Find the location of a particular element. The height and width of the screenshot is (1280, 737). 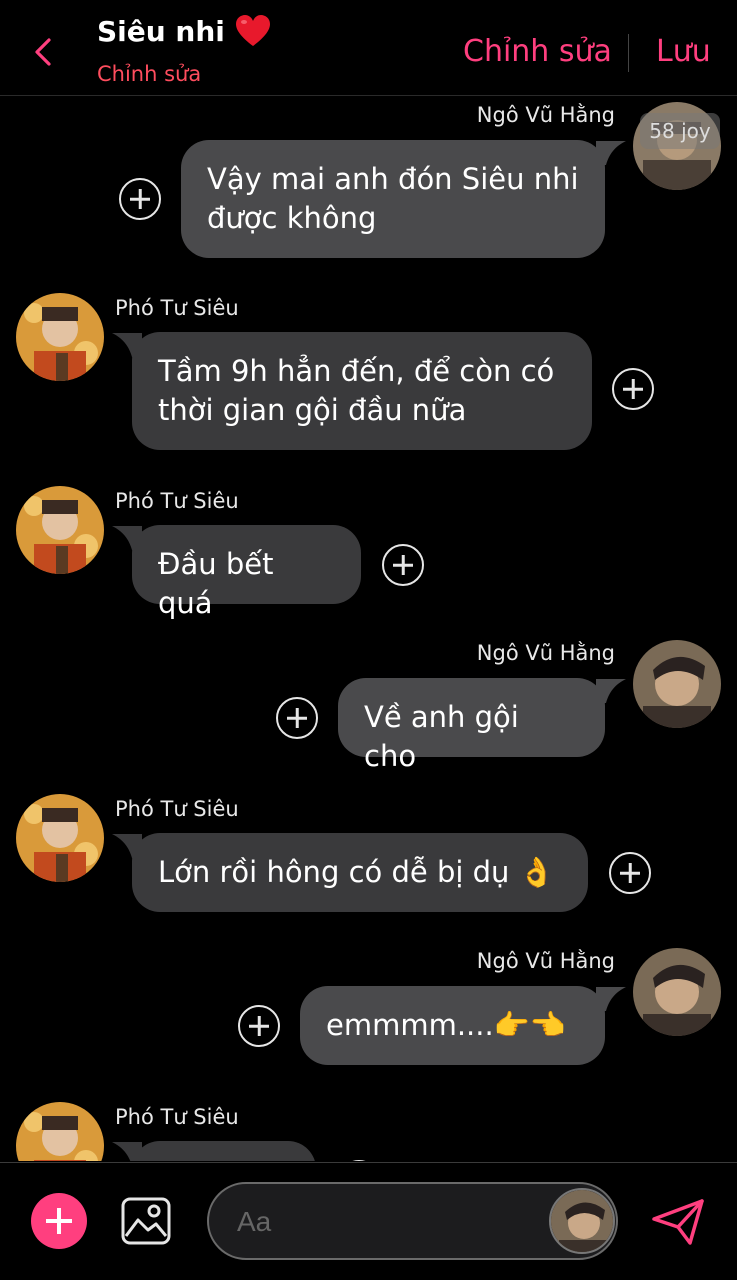

message-text-line: Đầu bết quá is located at coordinates (216, 583).